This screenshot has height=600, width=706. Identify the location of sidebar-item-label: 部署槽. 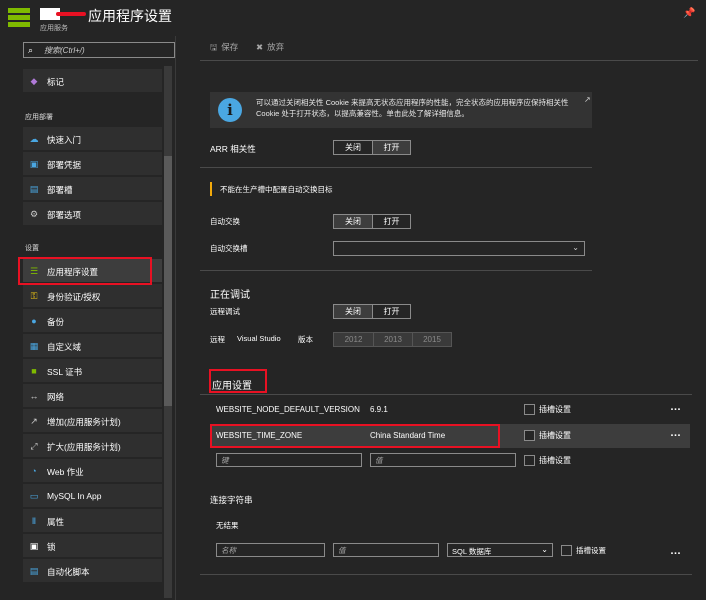
(60, 190).